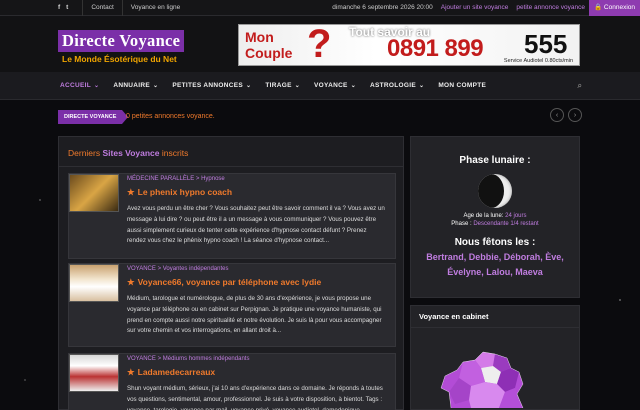 Image resolution: width=640 pixels, height=410 pixels. What do you see at coordinates (598, 7) in the screenshot?
I see `lock-icon: 🔒` at bounding box center [598, 7].